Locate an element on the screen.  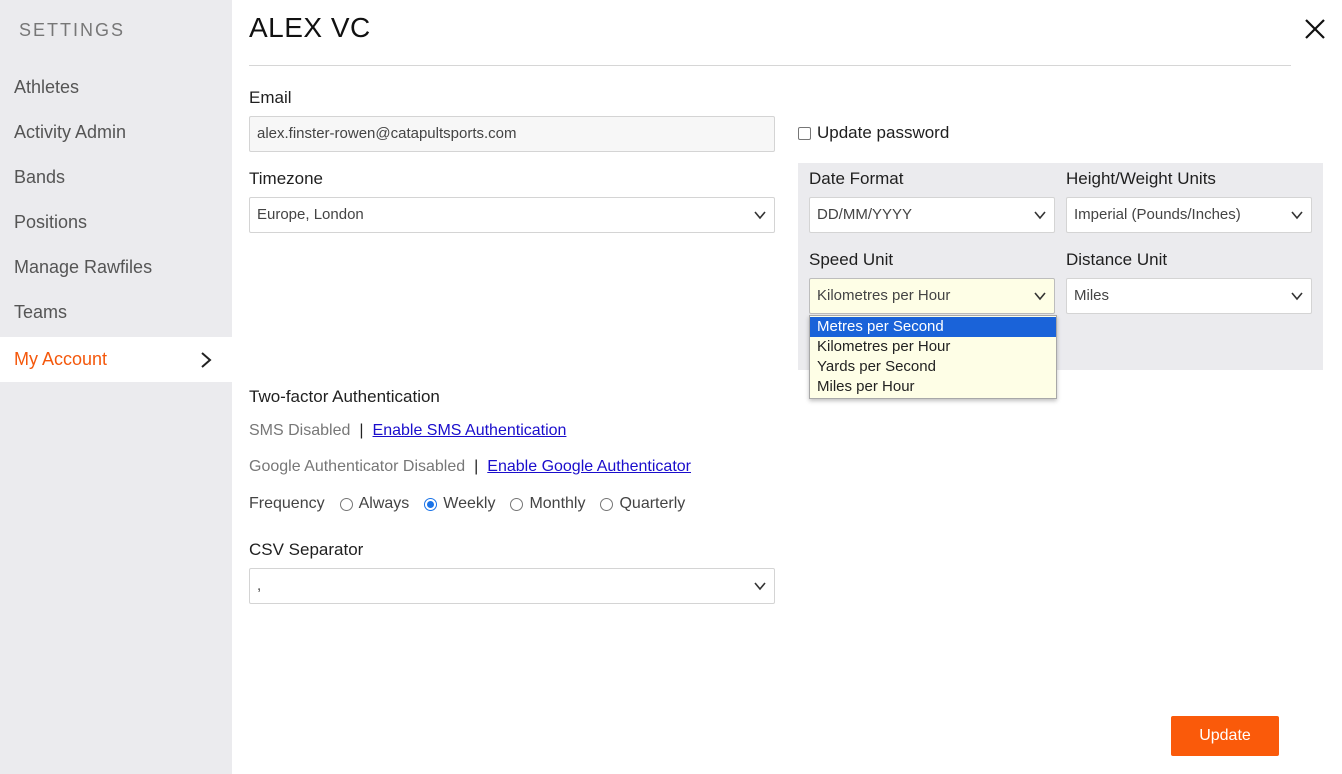
distance-unit-select: Miles is located at coordinates (1189, 296).